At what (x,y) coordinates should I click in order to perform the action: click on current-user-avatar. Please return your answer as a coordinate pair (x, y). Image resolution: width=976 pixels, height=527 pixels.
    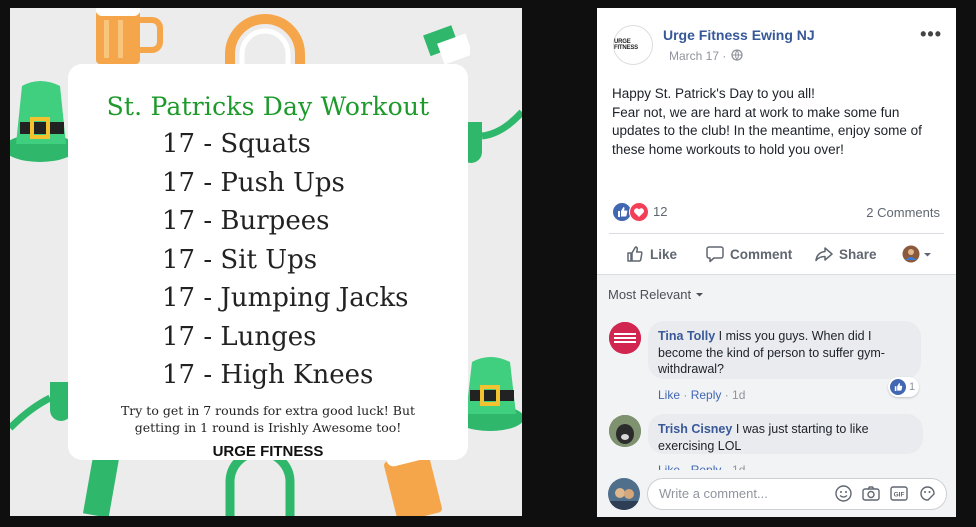
    Looking at the image, I should click on (624, 494).